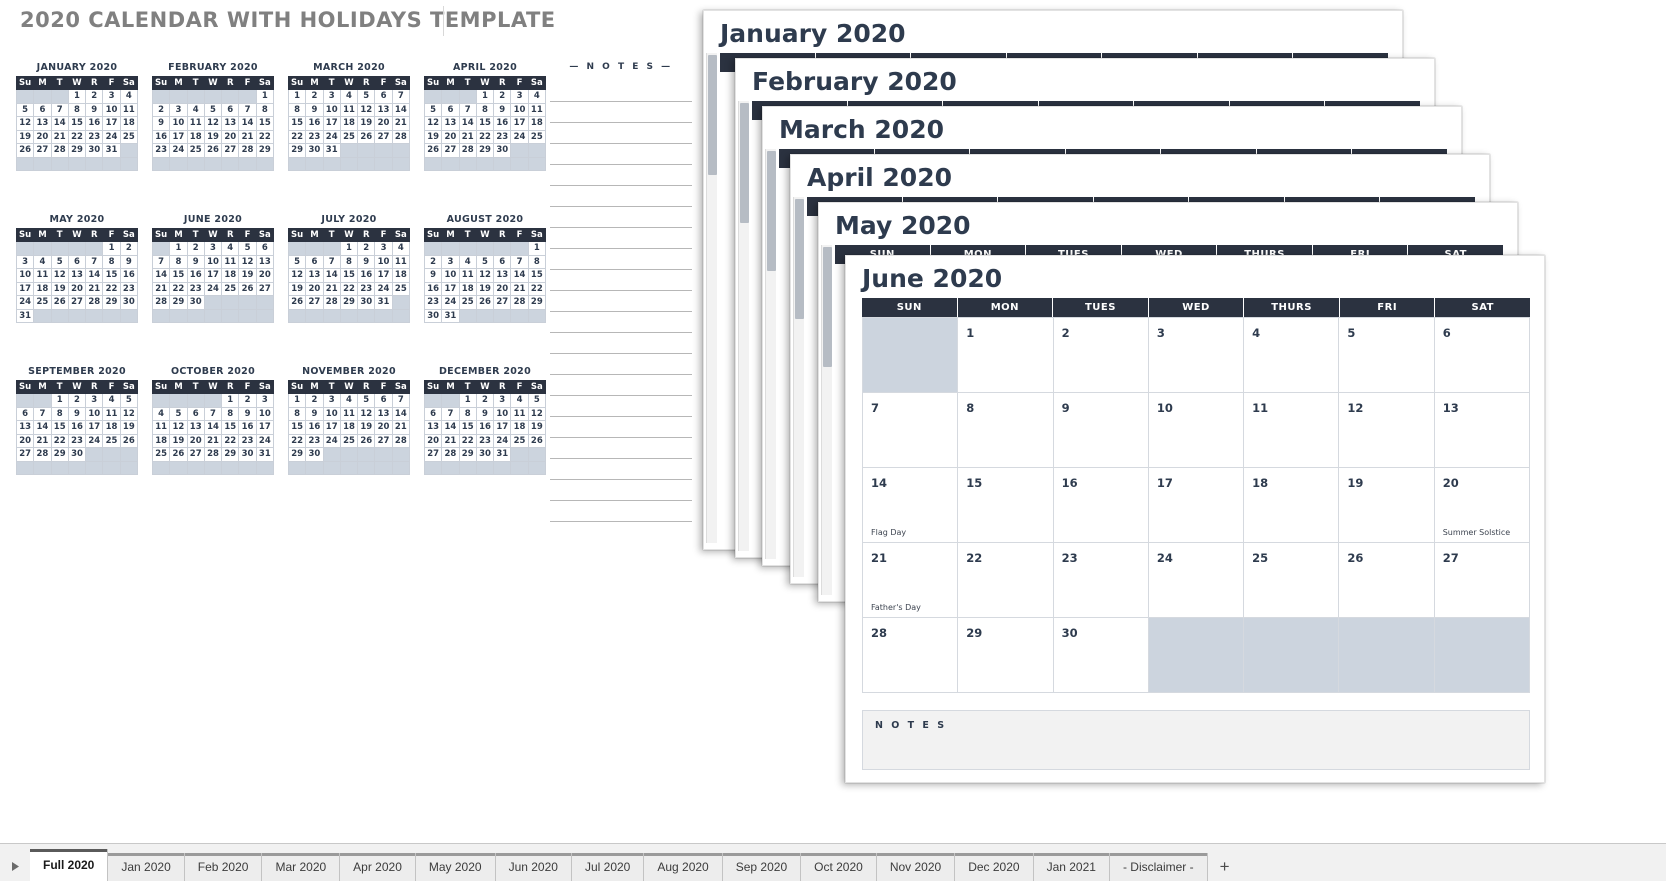 The image size is (1666, 881). I want to click on mini-day-cell: 9, so click(433, 275).